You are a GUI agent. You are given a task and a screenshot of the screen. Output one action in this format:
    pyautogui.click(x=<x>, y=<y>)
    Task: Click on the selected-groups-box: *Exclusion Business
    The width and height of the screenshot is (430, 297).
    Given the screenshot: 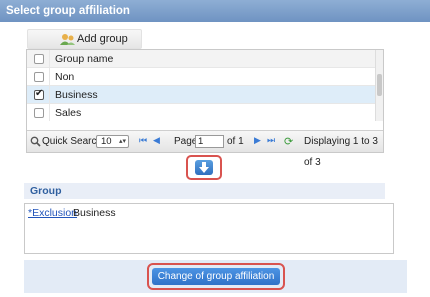 What is the action you would take?
    pyautogui.click(x=209, y=228)
    